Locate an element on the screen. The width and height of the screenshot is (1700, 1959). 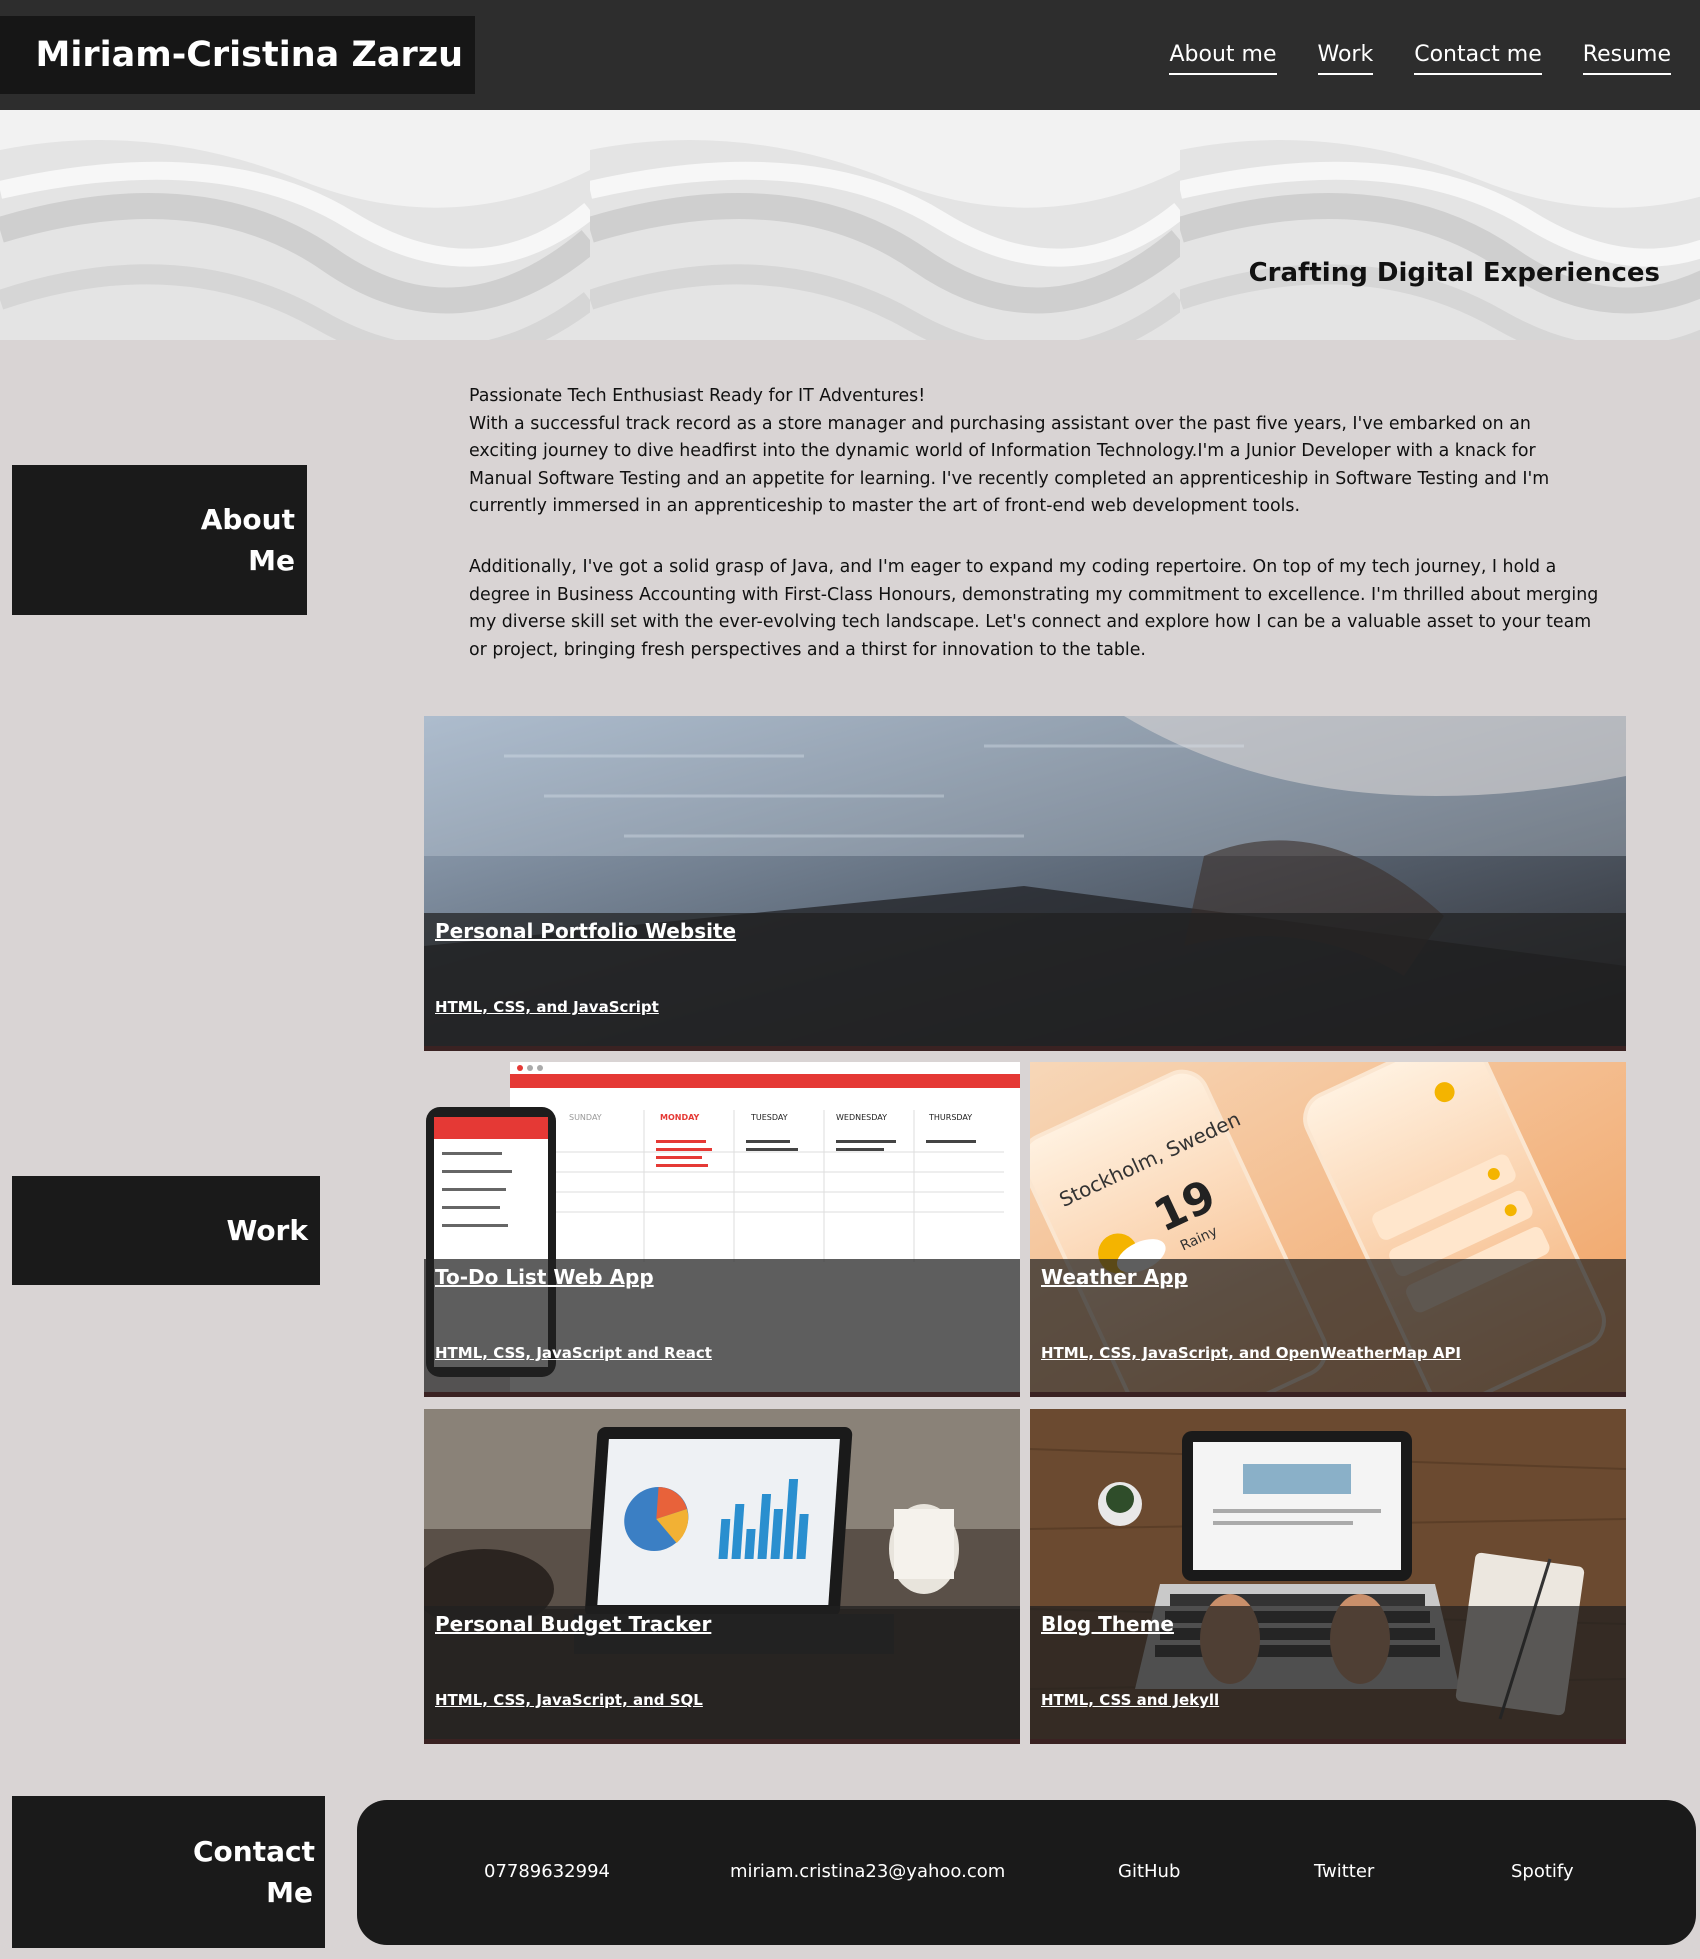
contact-email-link: miriam.cristina23@yahoo.com is located at coordinates (867, 1871).